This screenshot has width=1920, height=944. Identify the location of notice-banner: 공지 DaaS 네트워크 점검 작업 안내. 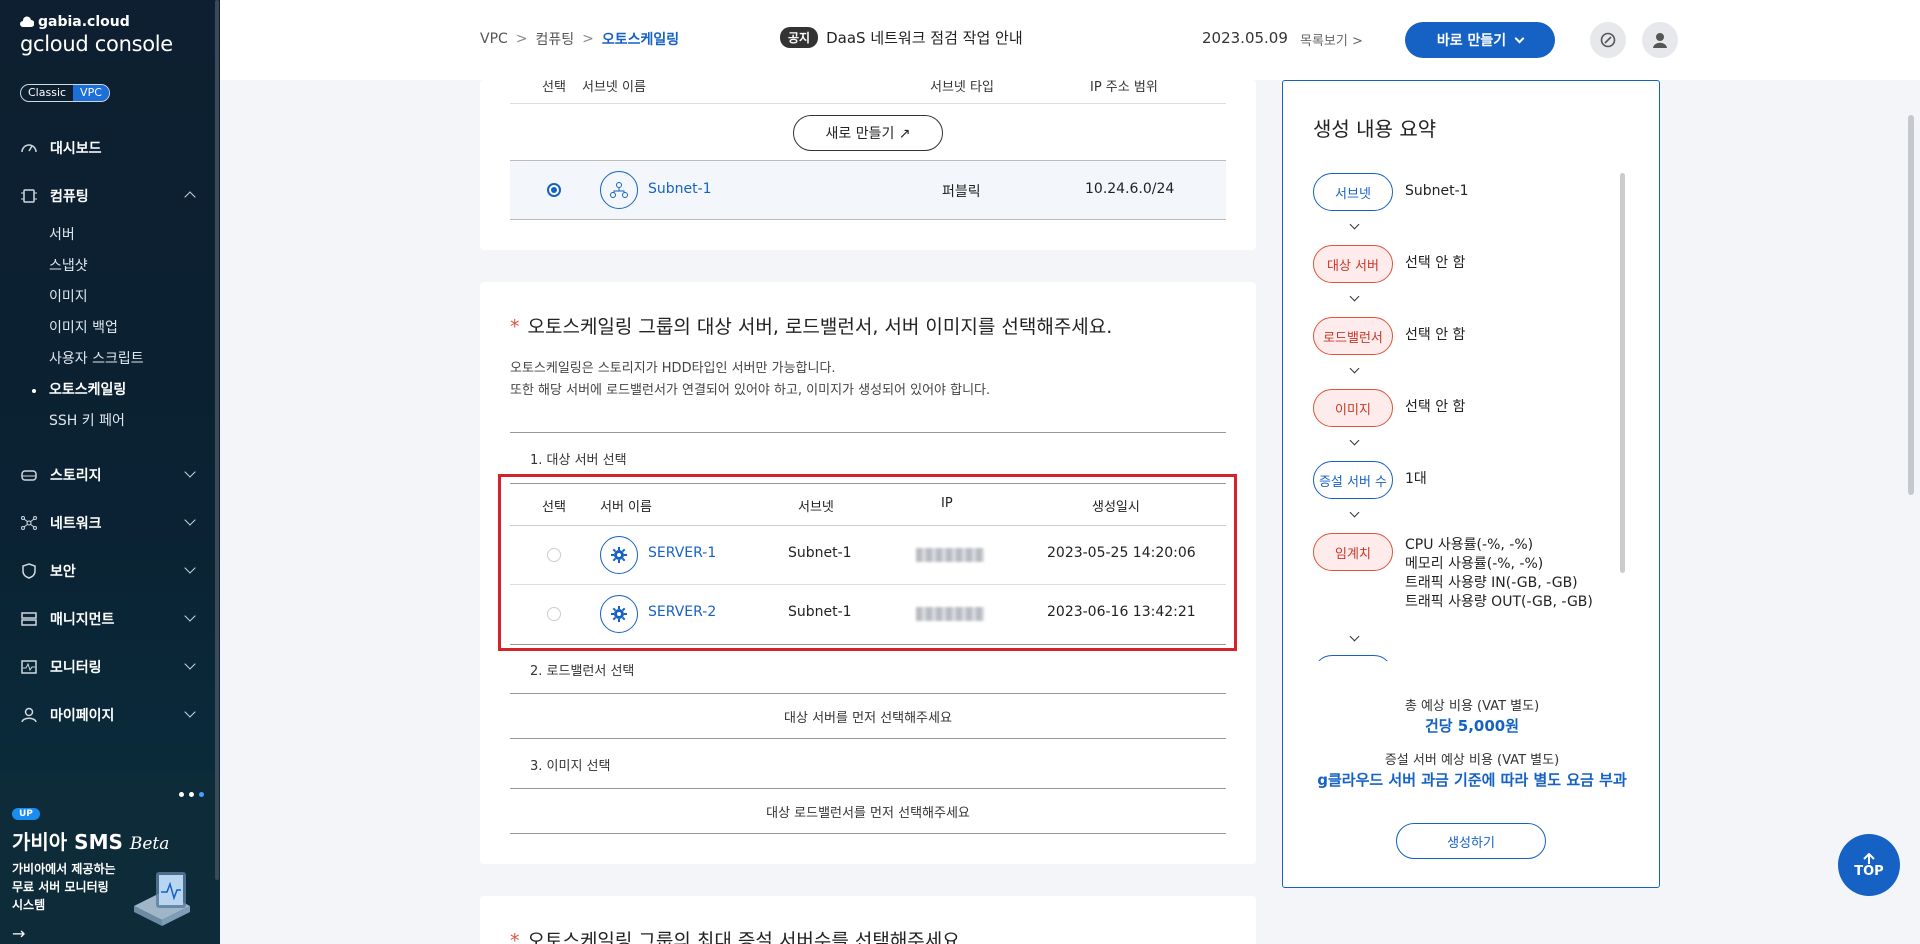
(901, 37).